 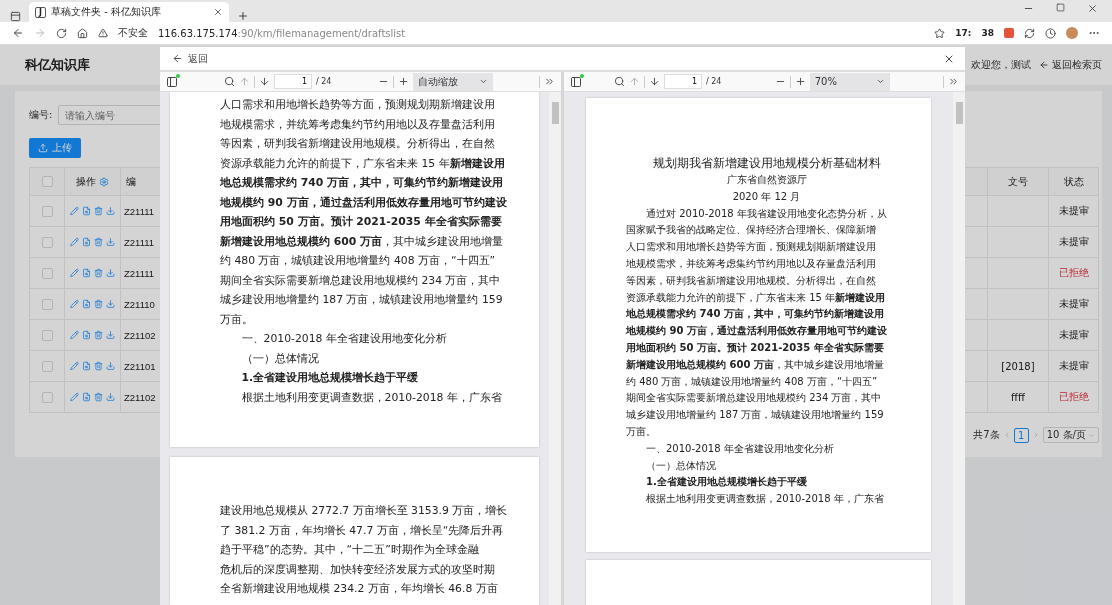 What do you see at coordinates (47, 181) in the screenshot?
I see `select-all-checkbox` at bounding box center [47, 181].